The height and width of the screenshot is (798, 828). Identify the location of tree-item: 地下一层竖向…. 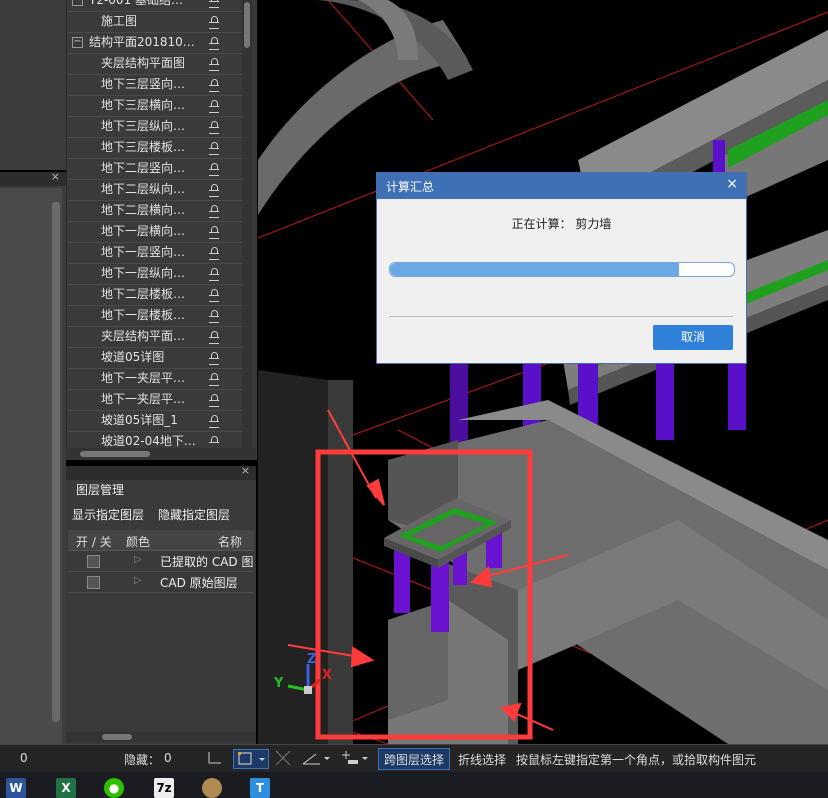
(155, 253).